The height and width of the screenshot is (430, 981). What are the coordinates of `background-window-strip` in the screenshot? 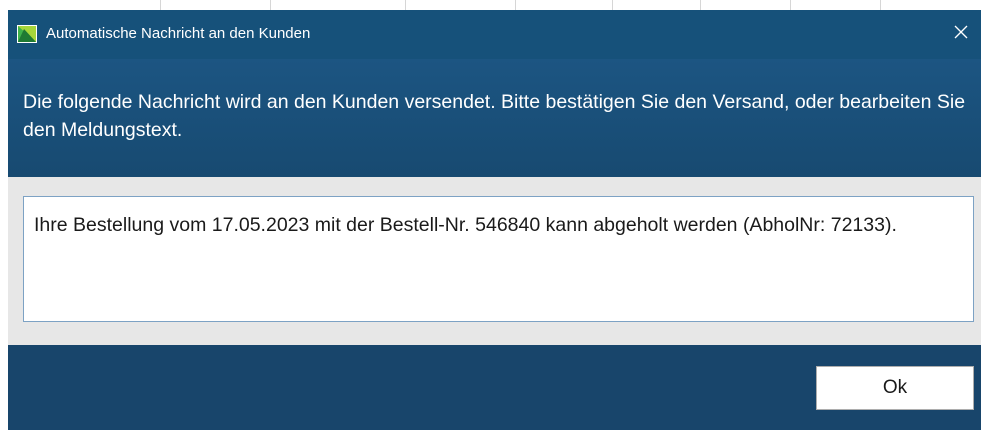 It's located at (490, 5).